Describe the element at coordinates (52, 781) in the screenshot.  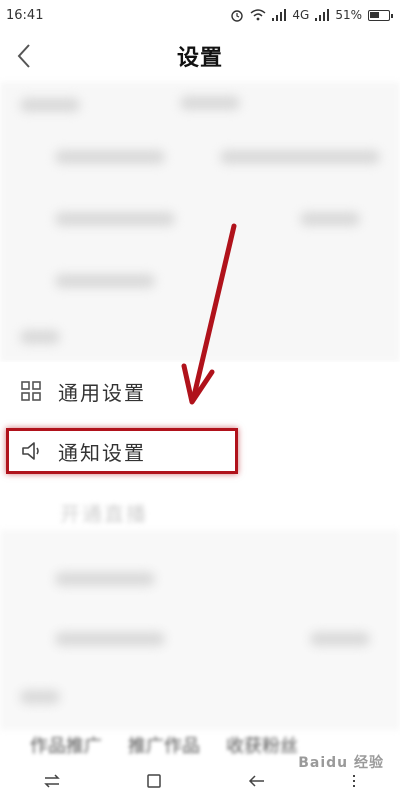
I see `switch-arrows-icon` at that location.